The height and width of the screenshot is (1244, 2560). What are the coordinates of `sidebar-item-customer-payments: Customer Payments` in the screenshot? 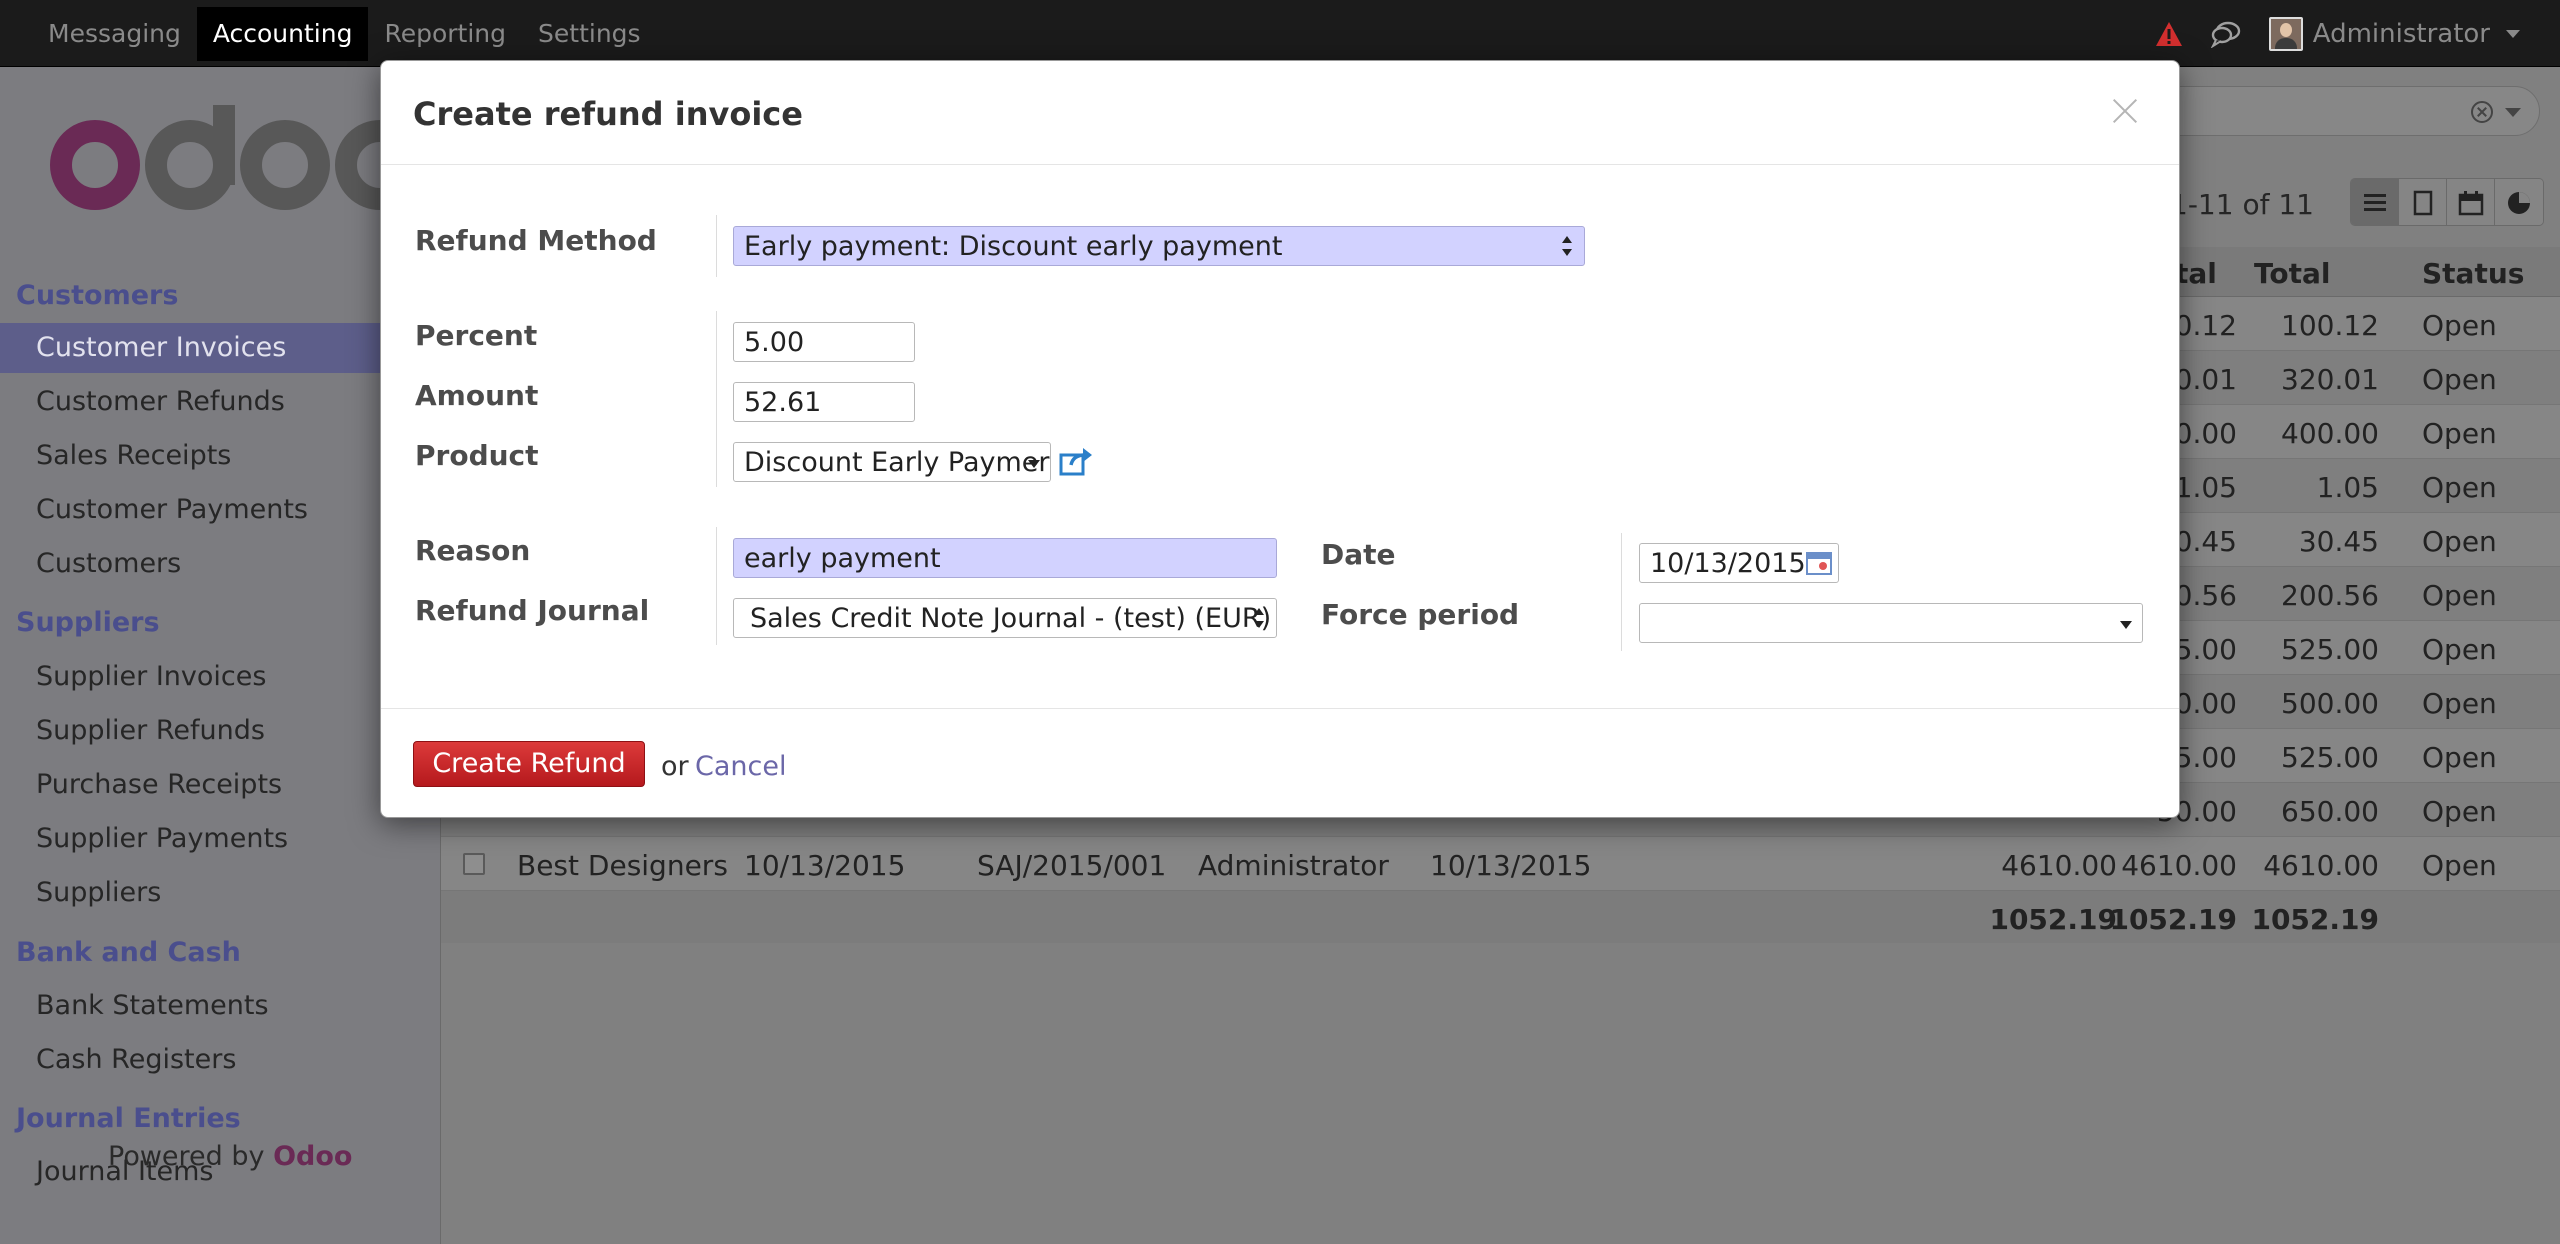 It's located at (220, 510).